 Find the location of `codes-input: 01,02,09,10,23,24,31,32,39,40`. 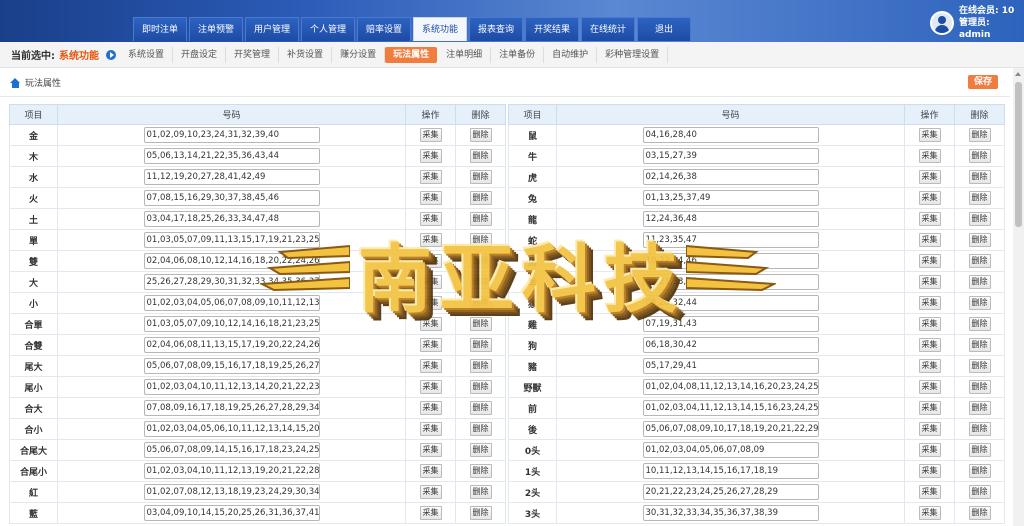

codes-input: 01,02,09,10,23,24,31,32,39,40 is located at coordinates (231, 135).